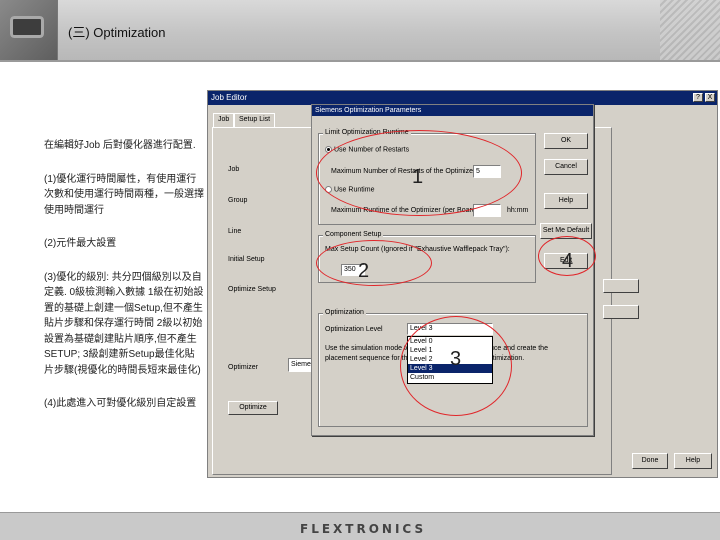 The image size is (720, 540). Describe the element at coordinates (698, 97) in the screenshot. I see `help-title-button: ?` at that location.